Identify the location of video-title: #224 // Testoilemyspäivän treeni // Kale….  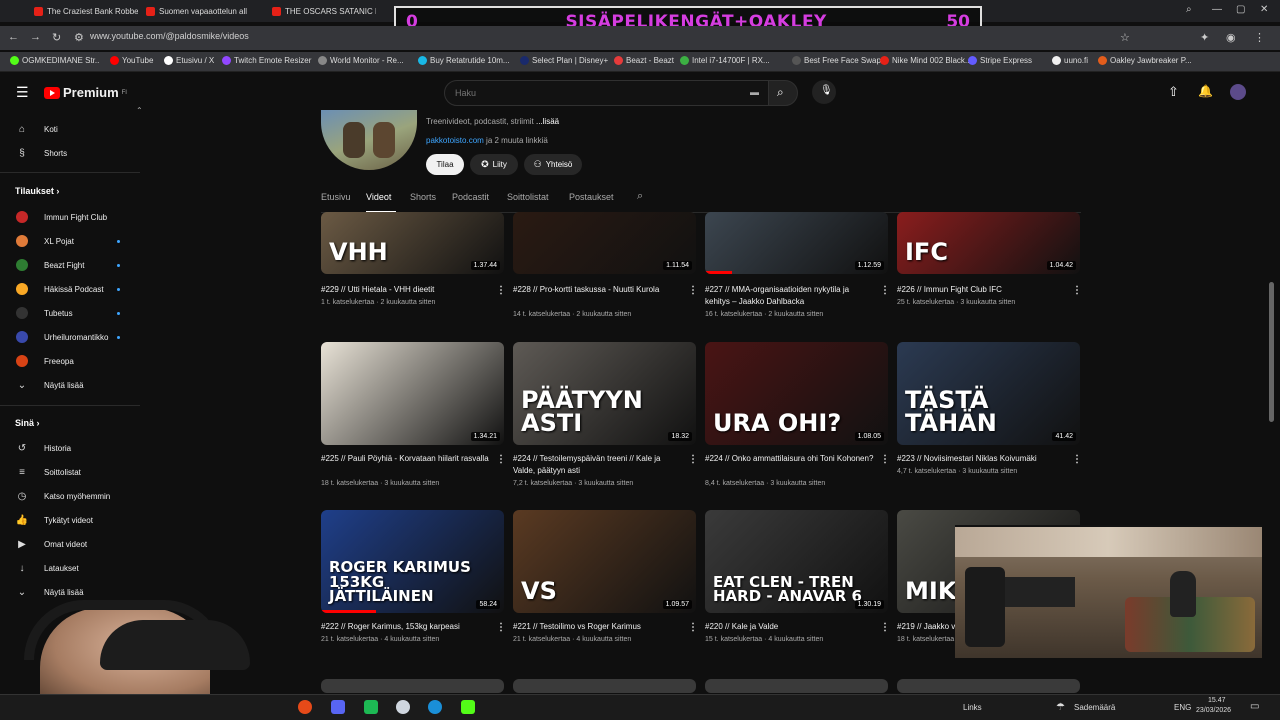
(598, 465).